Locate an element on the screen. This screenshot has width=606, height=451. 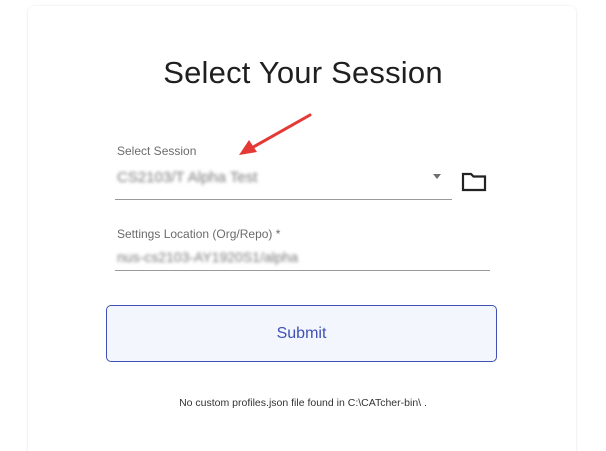
arrow-annotation-icon is located at coordinates (275, 134).